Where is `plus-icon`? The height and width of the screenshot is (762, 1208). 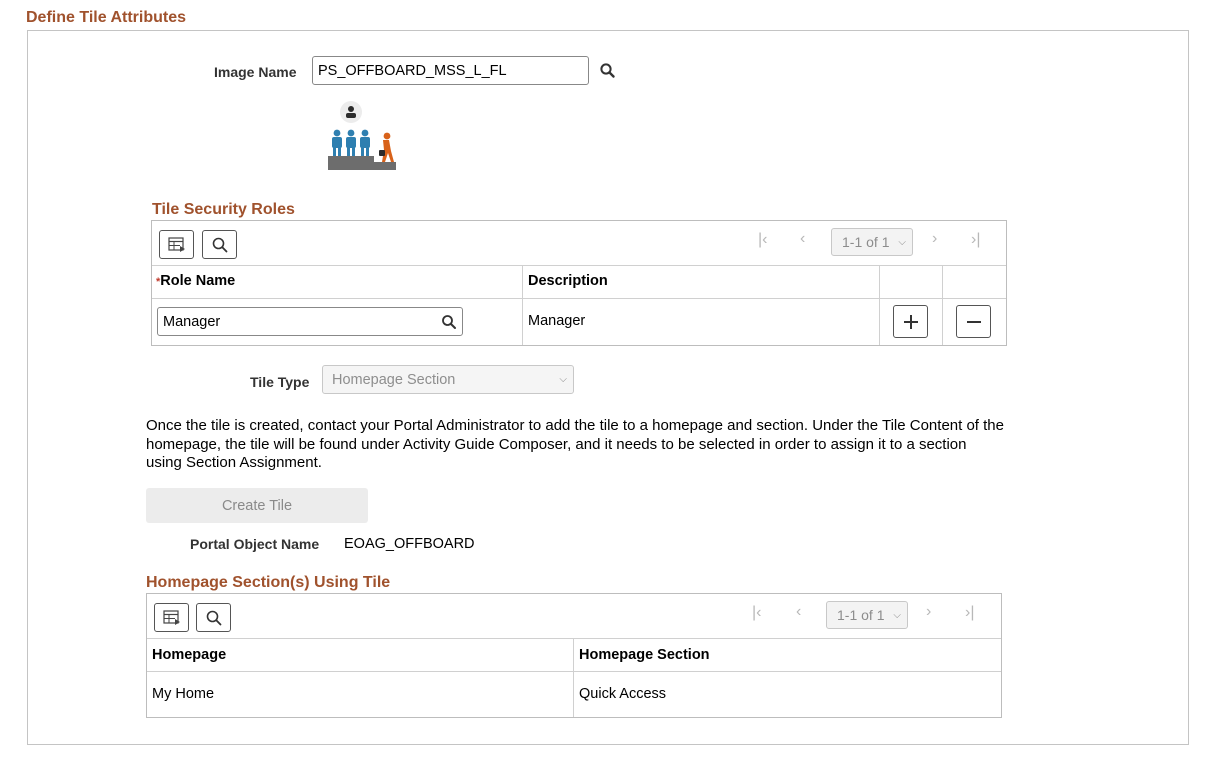
plus-icon is located at coordinates (910, 321).